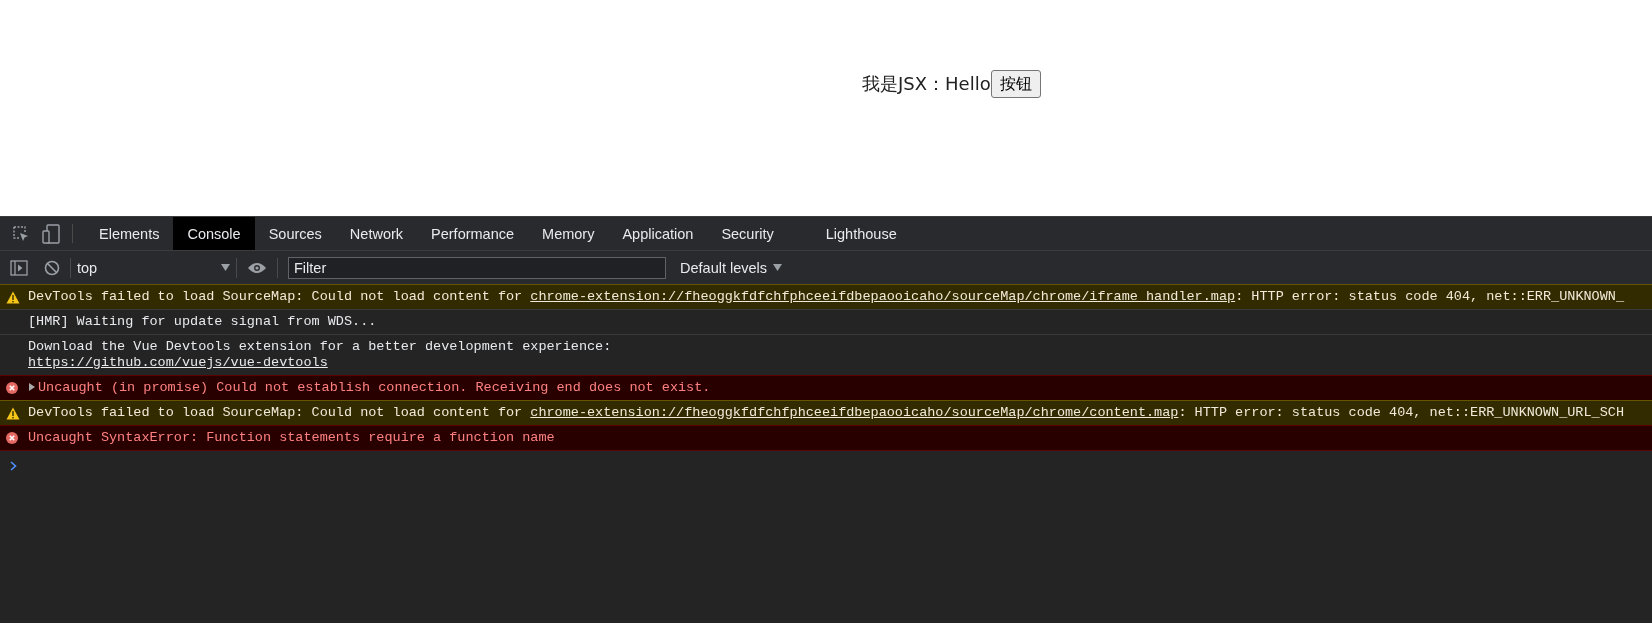  What do you see at coordinates (473, 233) in the screenshot?
I see `devtools-tab: Performance` at bounding box center [473, 233].